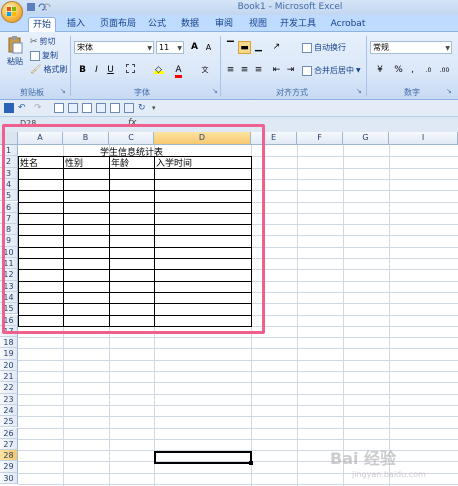  I want to click on italic-button: I, so click(96, 70).